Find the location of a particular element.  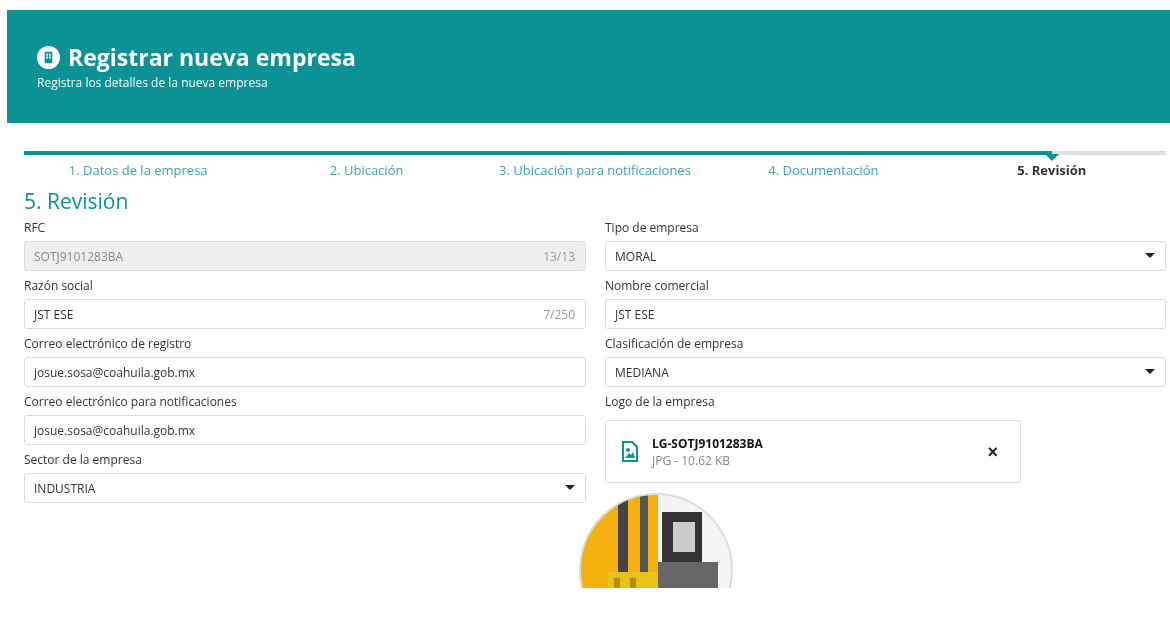

input-field: JST ESE is located at coordinates (885, 314).